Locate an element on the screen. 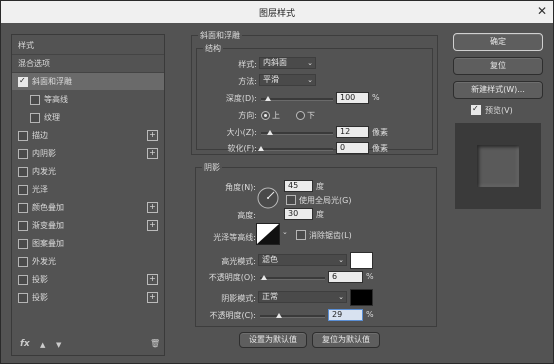  ok-button: 确定 is located at coordinates (498, 42).